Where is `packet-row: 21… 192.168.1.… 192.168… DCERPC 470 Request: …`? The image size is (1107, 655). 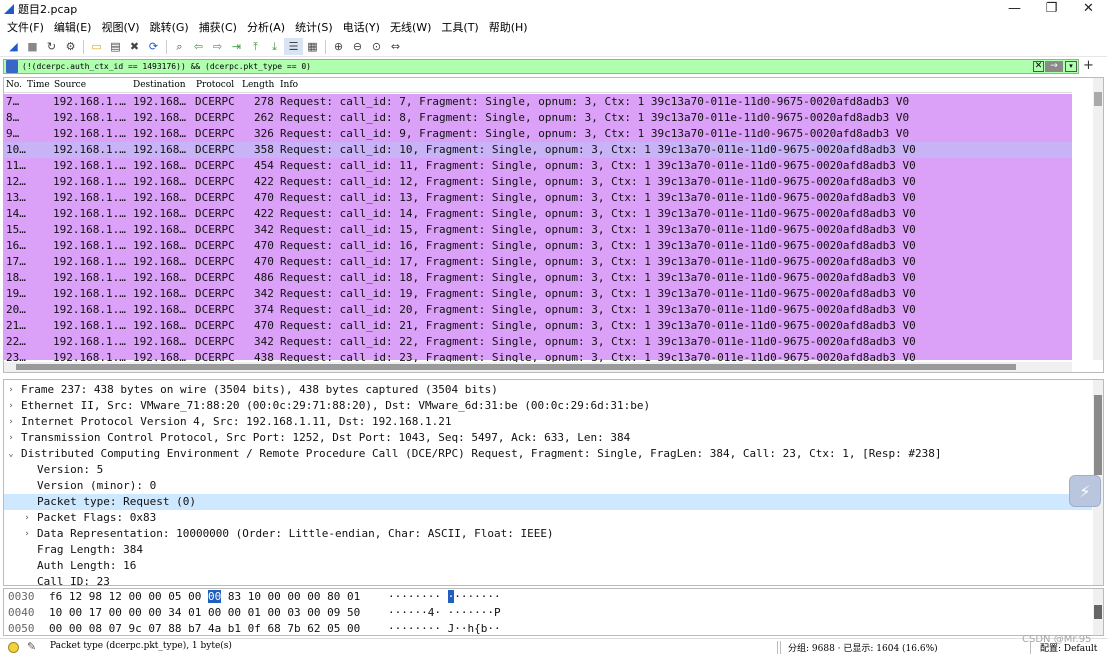
packet-row: 21… 192.168.1.… 192.168… DCERPC 470 Request: … is located at coordinates (538, 326).